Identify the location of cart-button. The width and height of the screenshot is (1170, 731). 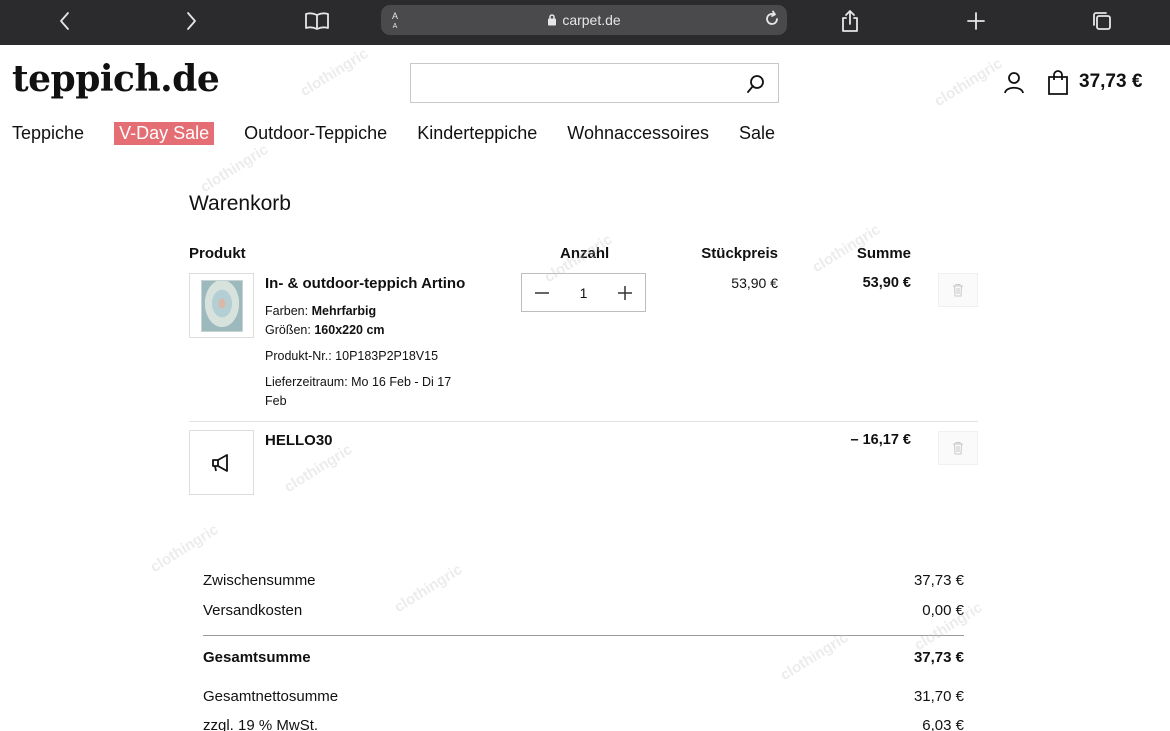
(1058, 85).